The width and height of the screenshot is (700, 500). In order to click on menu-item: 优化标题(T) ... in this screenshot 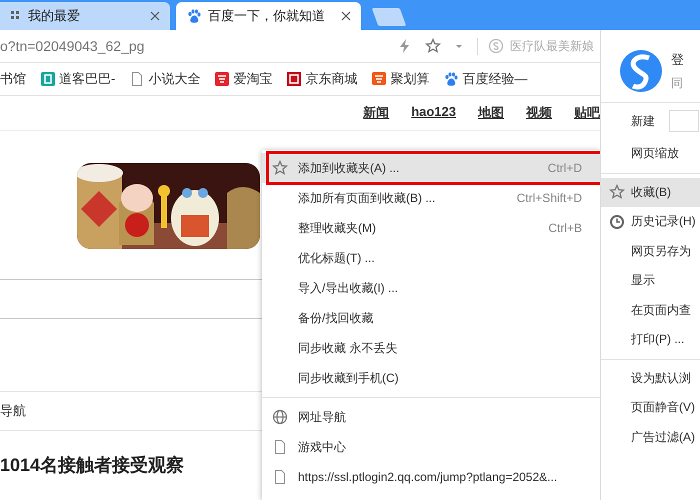, I will do `click(431, 258)`.